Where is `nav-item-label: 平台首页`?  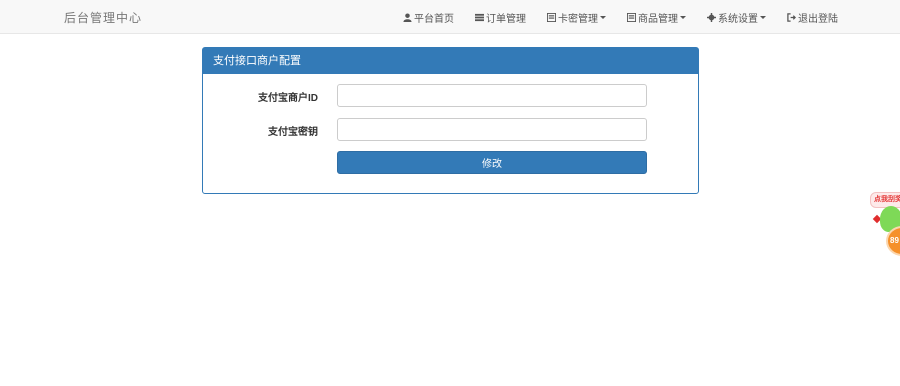 nav-item-label: 平台首页 is located at coordinates (434, 19).